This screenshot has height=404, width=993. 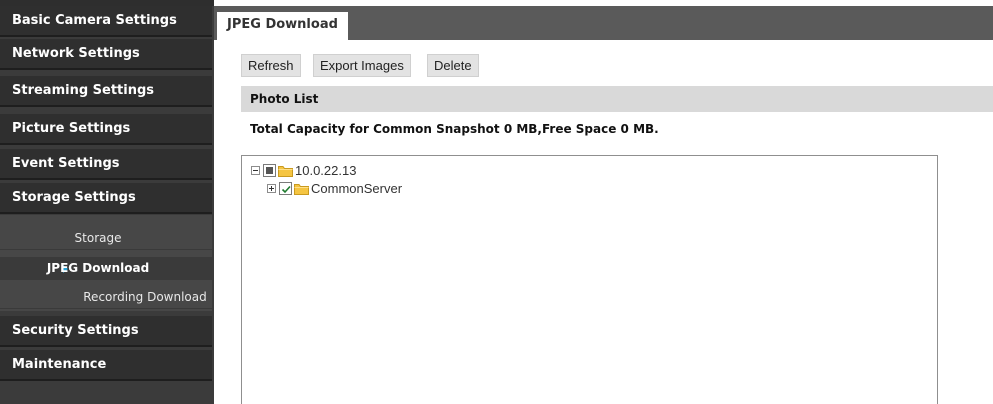 What do you see at coordinates (98, 268) in the screenshot?
I see `sidebar-subitem-label: JPEG Download` at bounding box center [98, 268].